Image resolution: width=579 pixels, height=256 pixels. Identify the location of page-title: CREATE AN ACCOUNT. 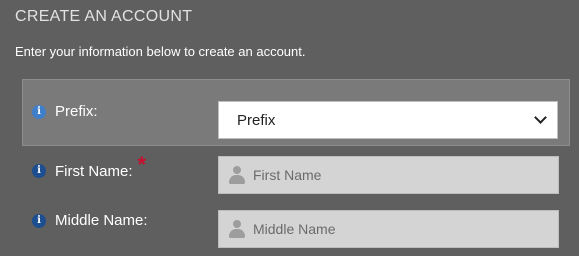
(104, 16).